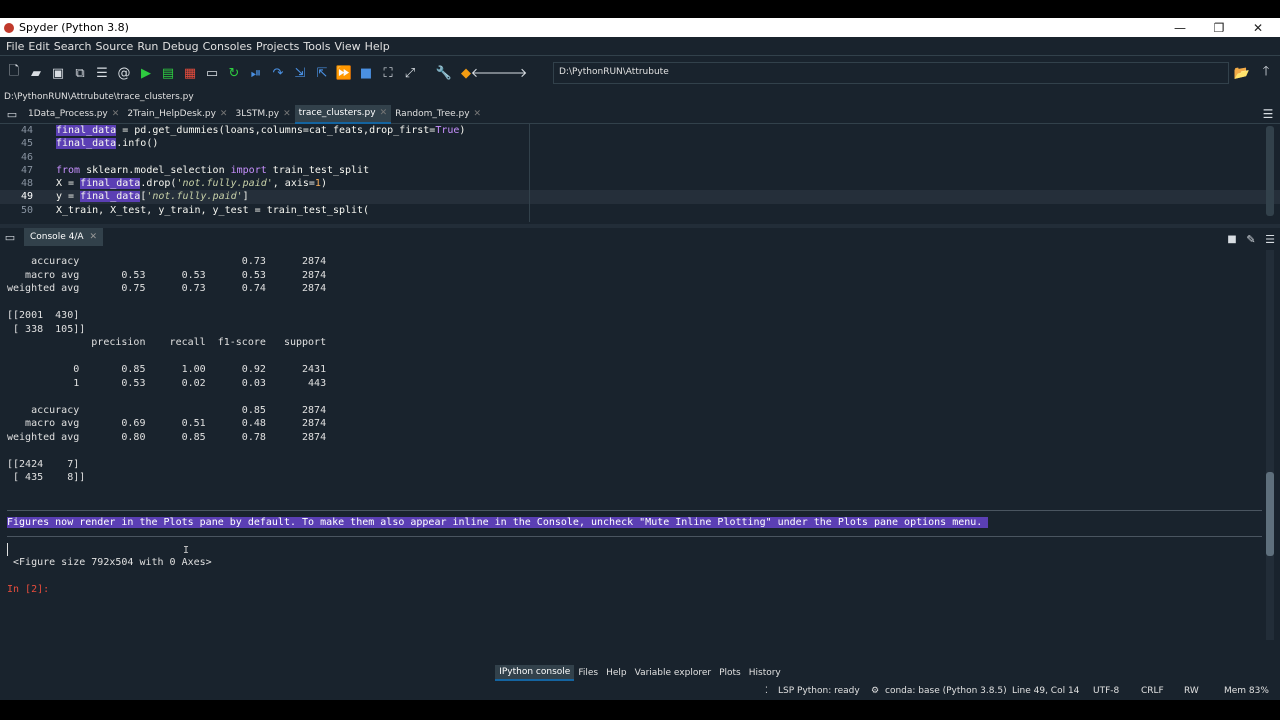  Describe the element at coordinates (73, 114) in the screenshot. I see `tab-1data-process: 1Data_Process.py ✕` at that location.